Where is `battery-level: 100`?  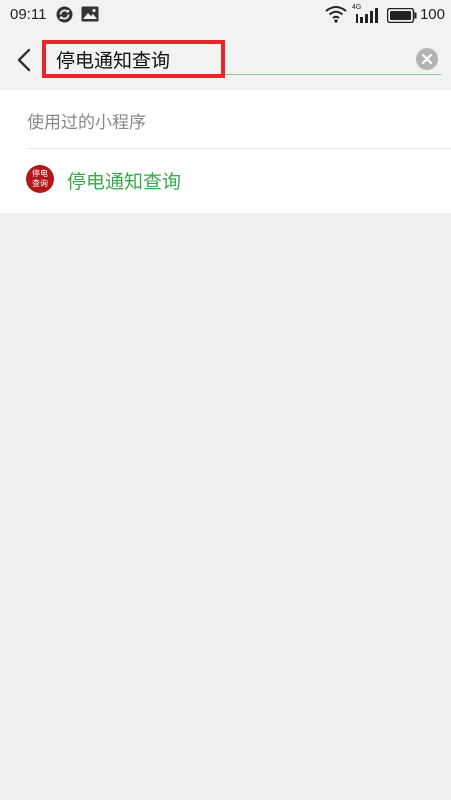 battery-level: 100 is located at coordinates (432, 14).